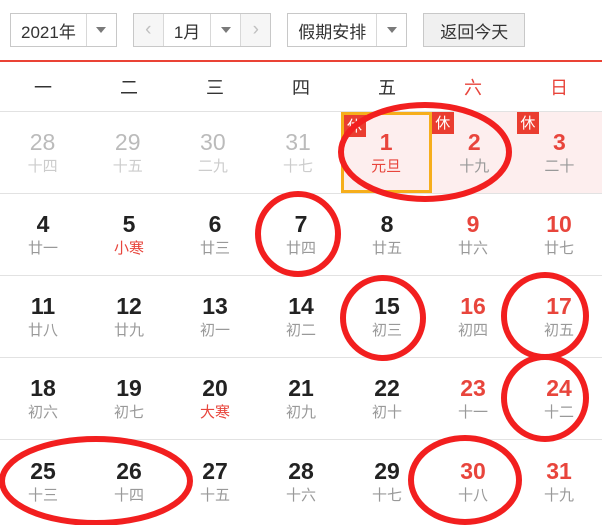 The width and height of the screenshot is (602, 525). I want to click on day-cell-23: 23 十一, so click(473, 398).